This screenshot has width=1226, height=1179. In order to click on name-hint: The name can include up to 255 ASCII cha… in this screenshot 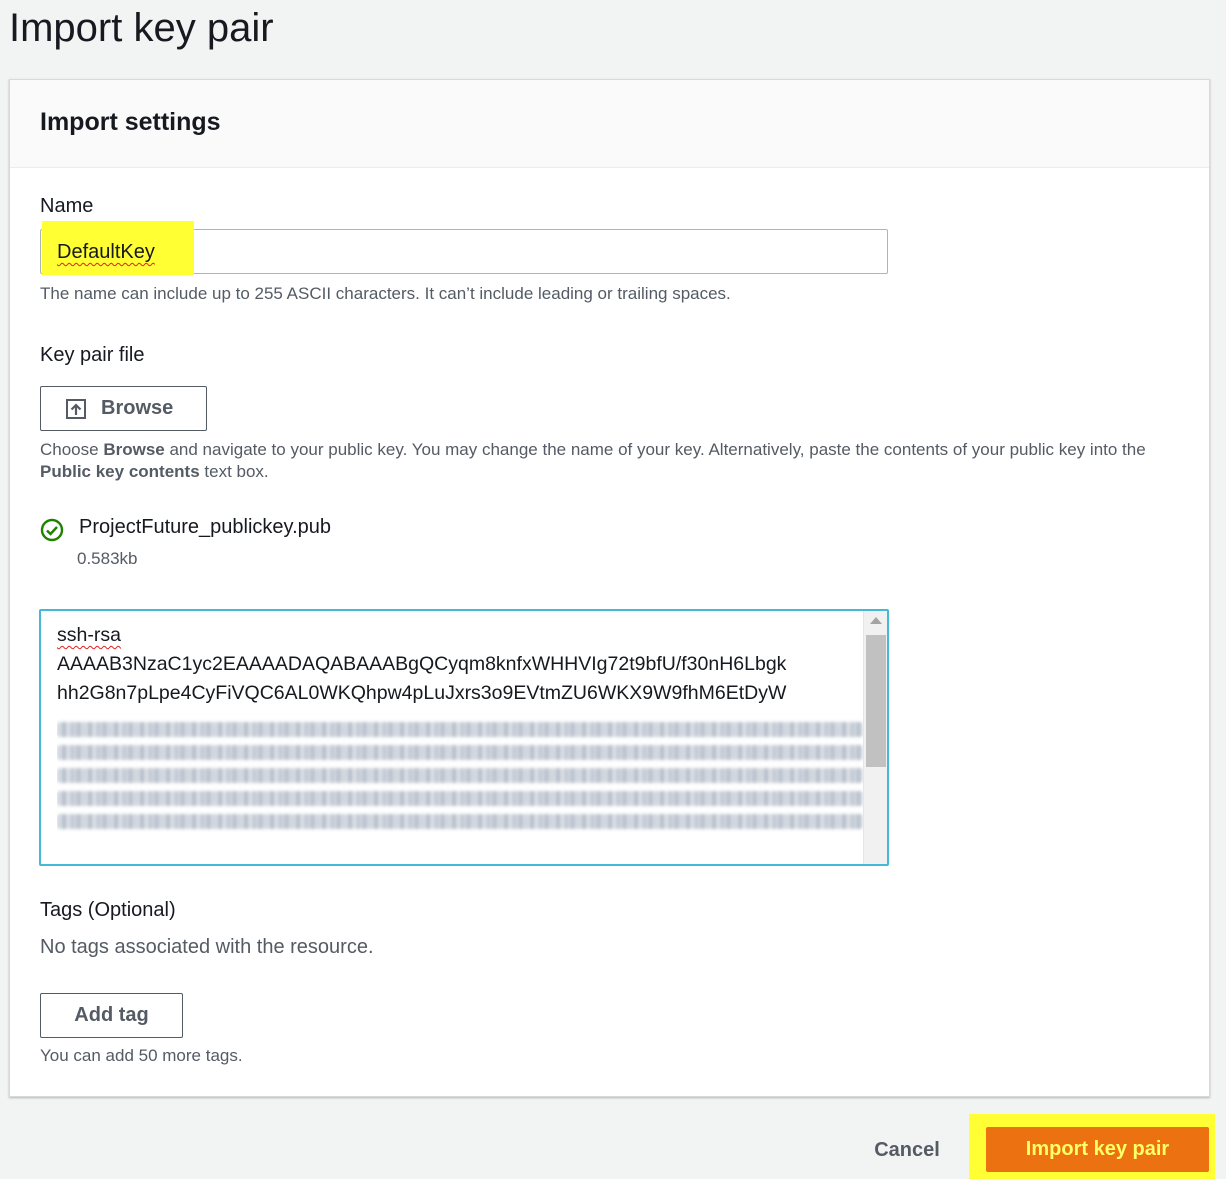, I will do `click(385, 293)`.